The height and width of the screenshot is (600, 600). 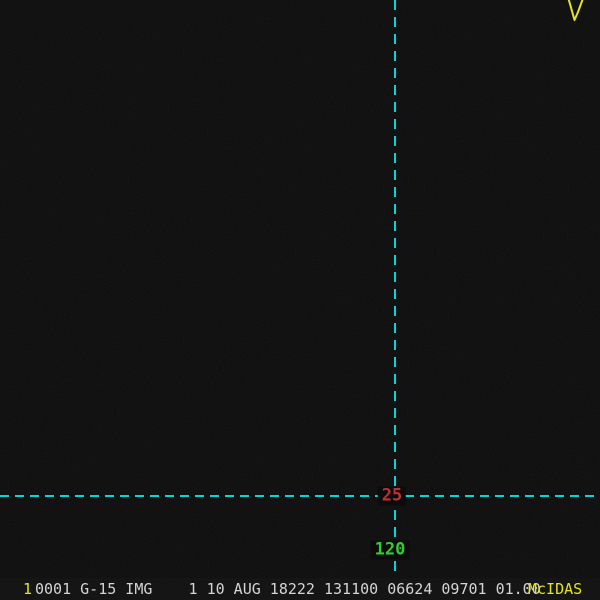 What do you see at coordinates (390, 550) in the screenshot?
I see `crosshair-line-readout: 120` at bounding box center [390, 550].